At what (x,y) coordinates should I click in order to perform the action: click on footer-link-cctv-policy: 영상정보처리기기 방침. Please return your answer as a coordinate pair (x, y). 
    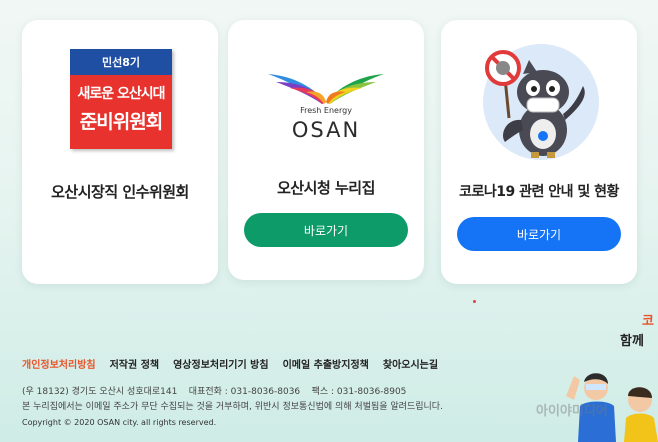
    Looking at the image, I should click on (220, 363).